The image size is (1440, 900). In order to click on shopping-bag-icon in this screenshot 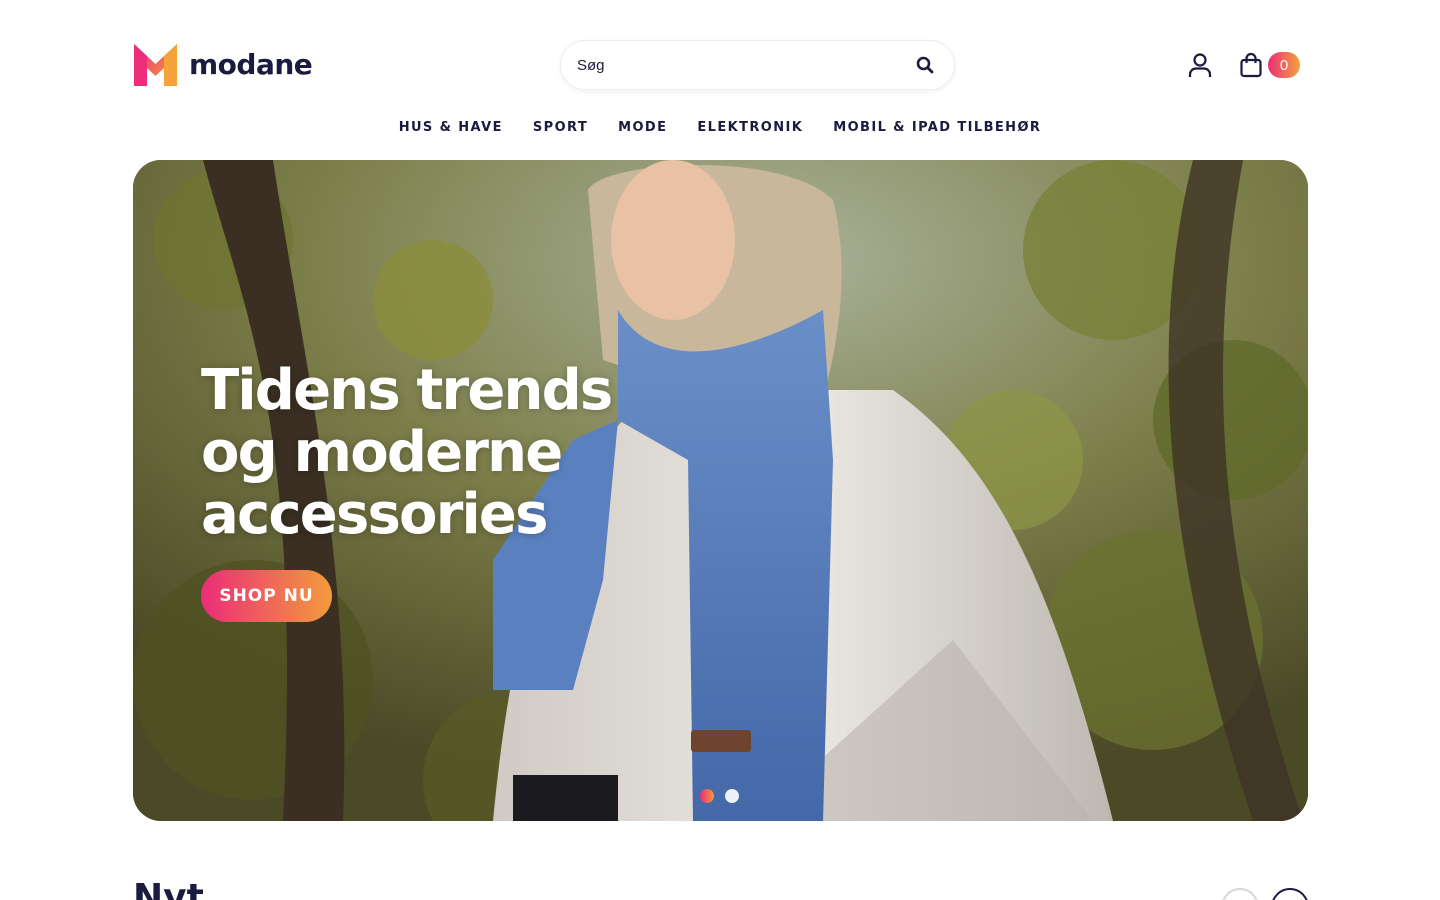, I will do `click(1251, 65)`.